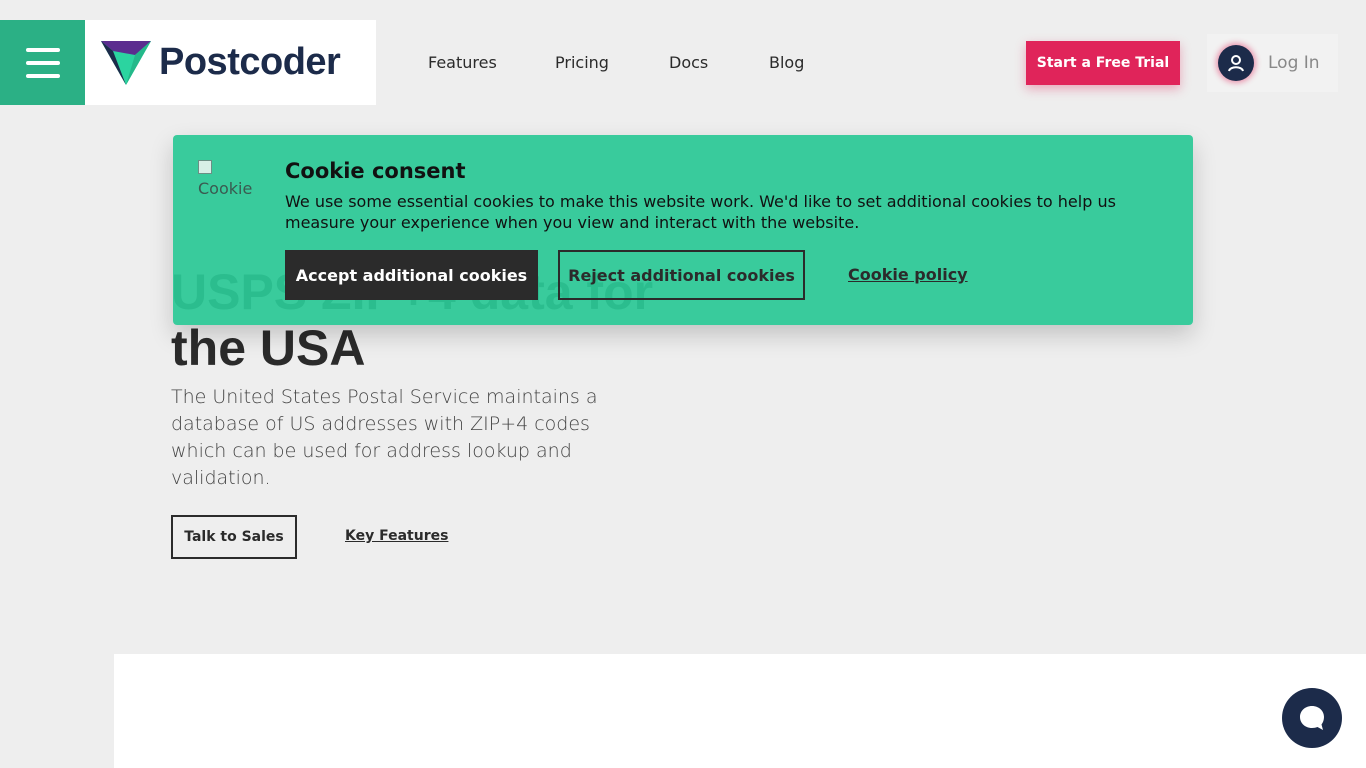 The image size is (1366, 768). Describe the element at coordinates (396, 536) in the screenshot. I see `key-features-link: Key Features` at that location.